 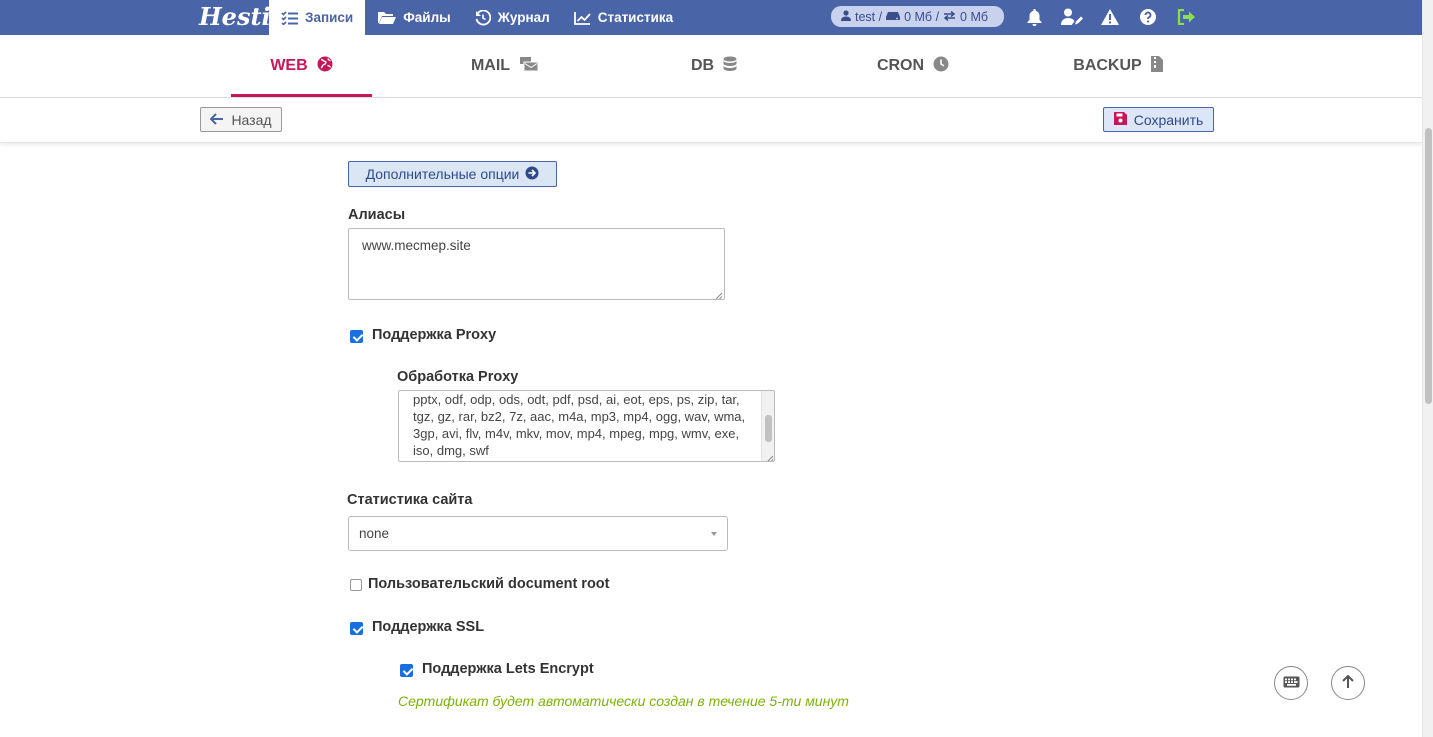 I want to click on ssl-support-checkbox, so click(x=356, y=628).